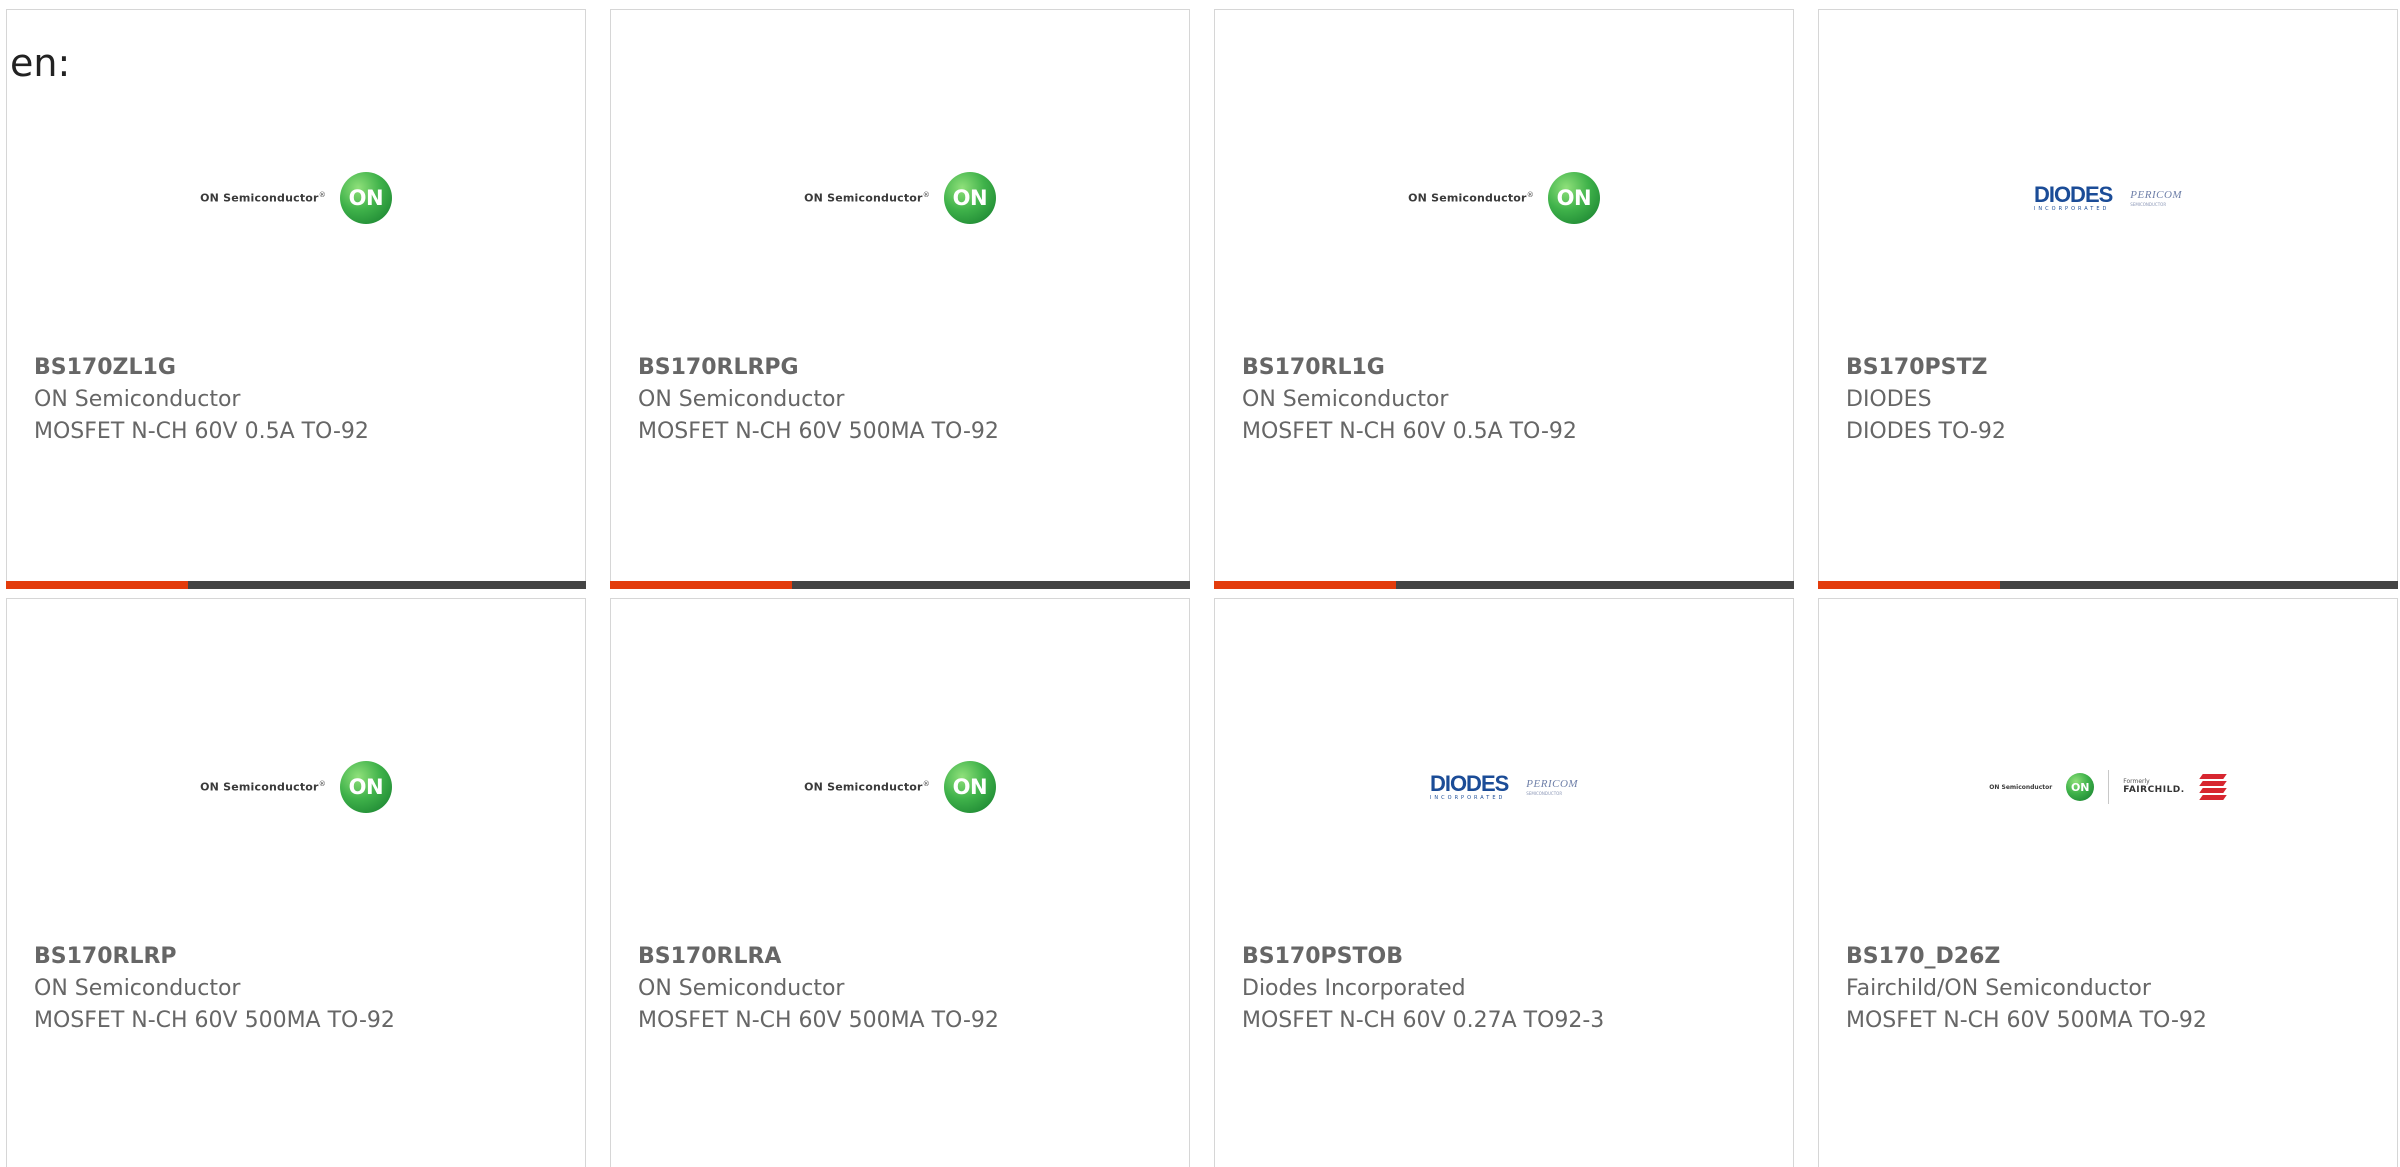 The height and width of the screenshot is (1167, 2400). Describe the element at coordinates (1313, 367) in the screenshot. I see `part-number: BS170RL1G` at that location.